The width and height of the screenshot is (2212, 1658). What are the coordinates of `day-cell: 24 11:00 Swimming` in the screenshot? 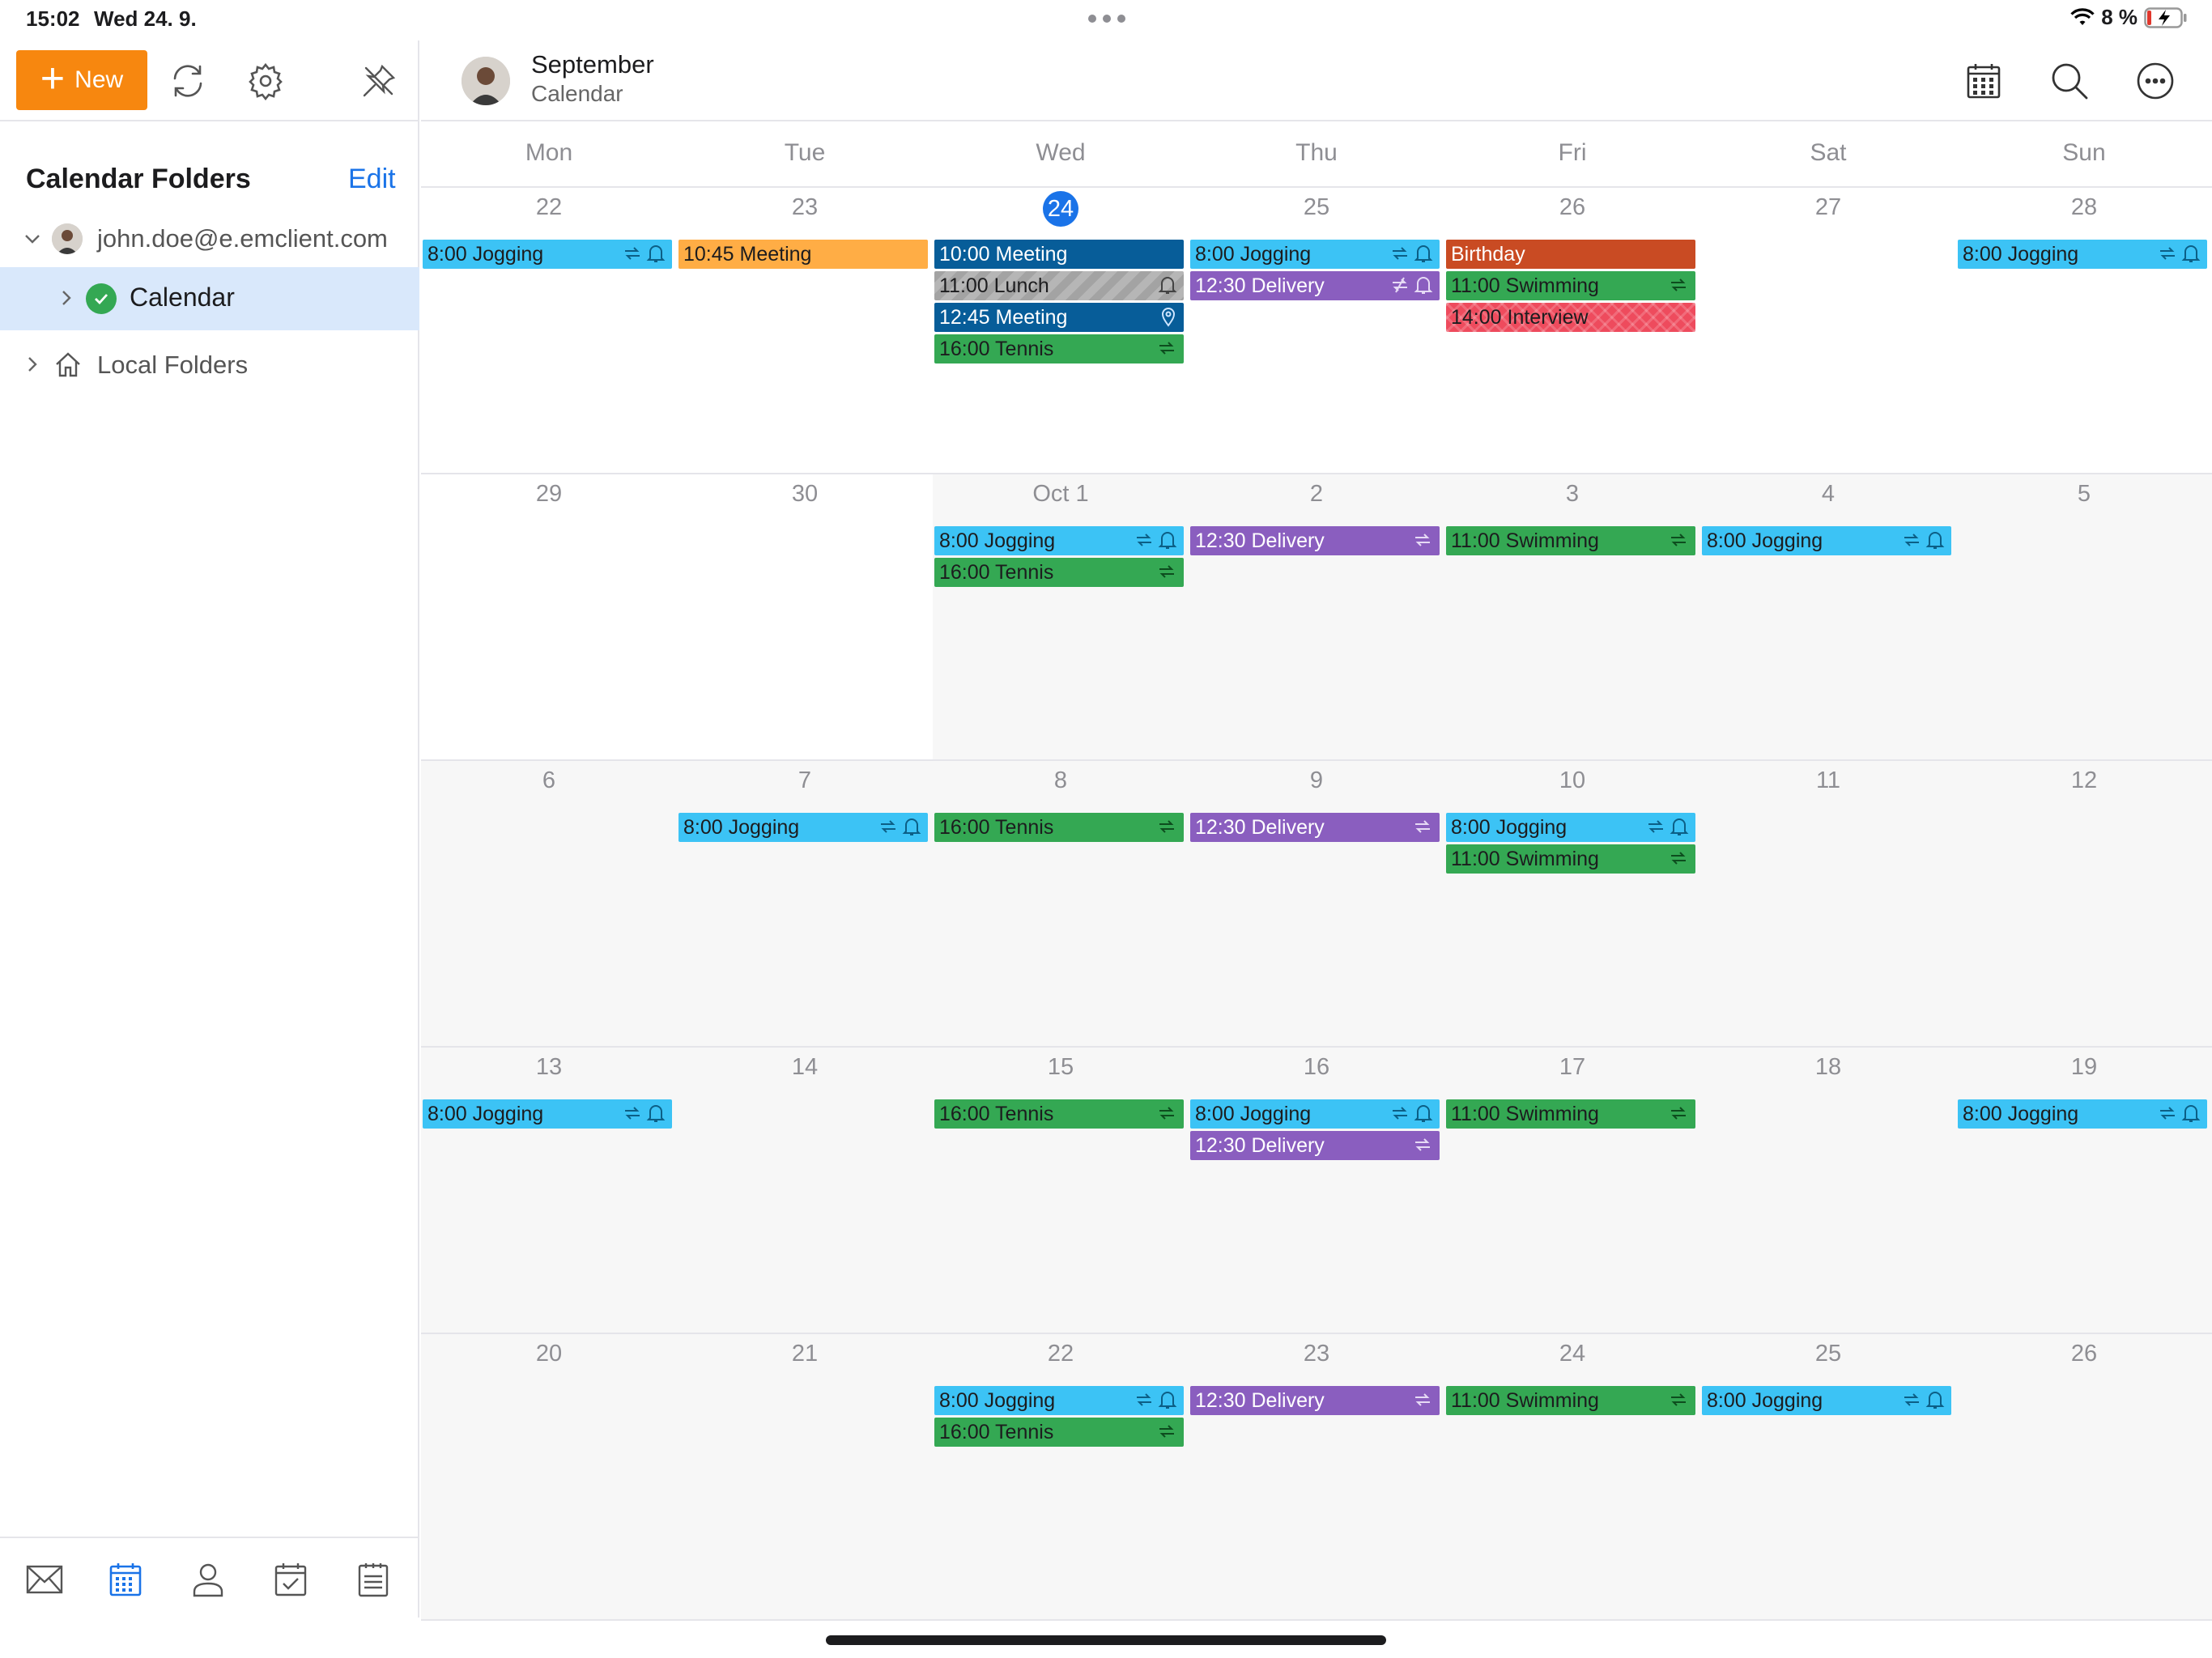 It's located at (1572, 1476).